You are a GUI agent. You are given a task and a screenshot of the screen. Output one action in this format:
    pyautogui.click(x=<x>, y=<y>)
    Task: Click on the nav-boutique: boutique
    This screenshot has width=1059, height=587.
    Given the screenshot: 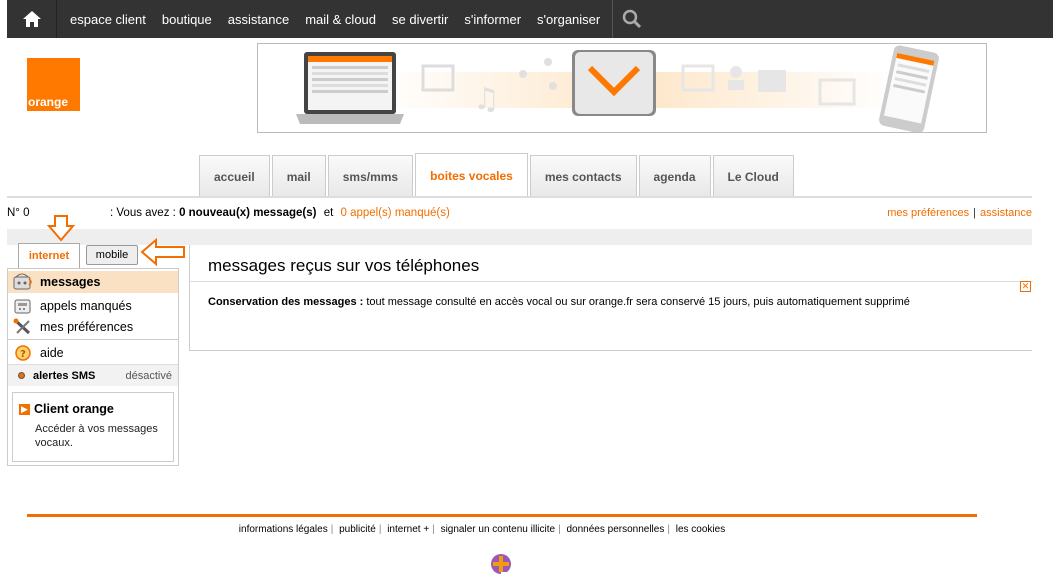 What is the action you would take?
    pyautogui.click(x=187, y=19)
    